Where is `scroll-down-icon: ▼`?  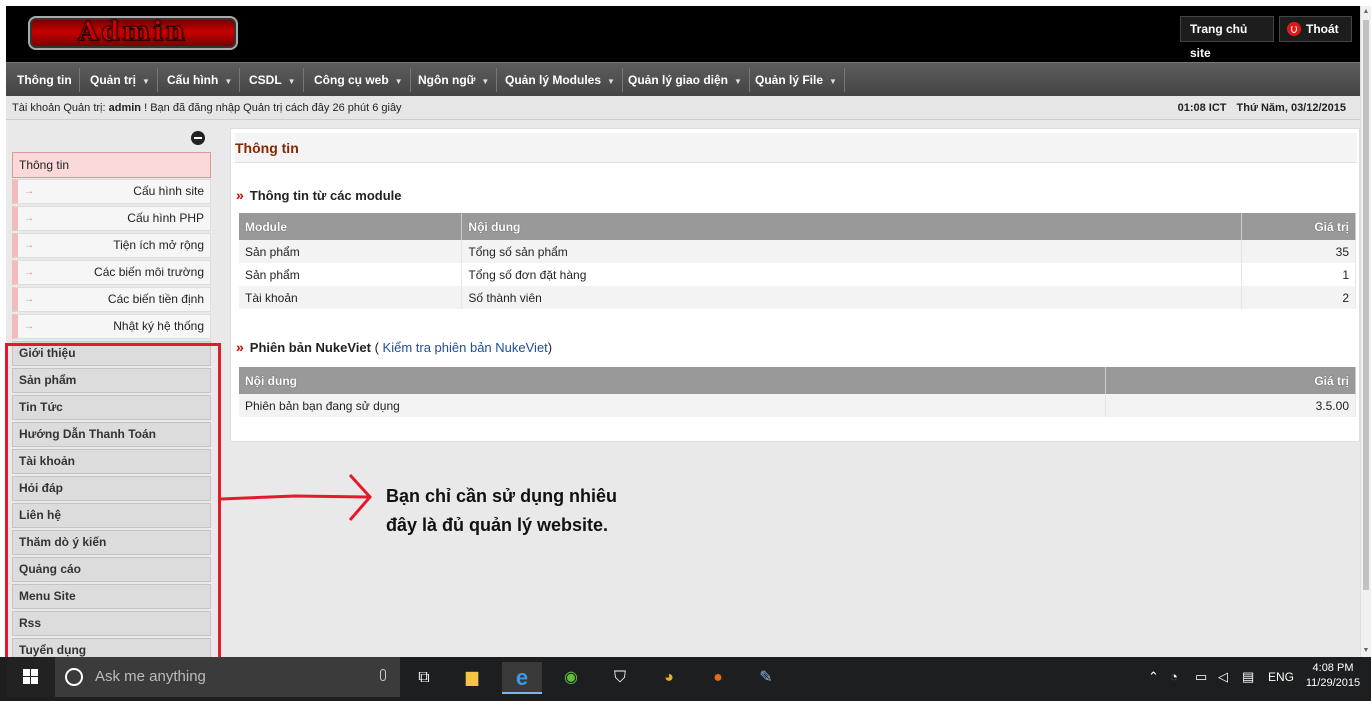 scroll-down-icon: ▼ is located at coordinates (1366, 651).